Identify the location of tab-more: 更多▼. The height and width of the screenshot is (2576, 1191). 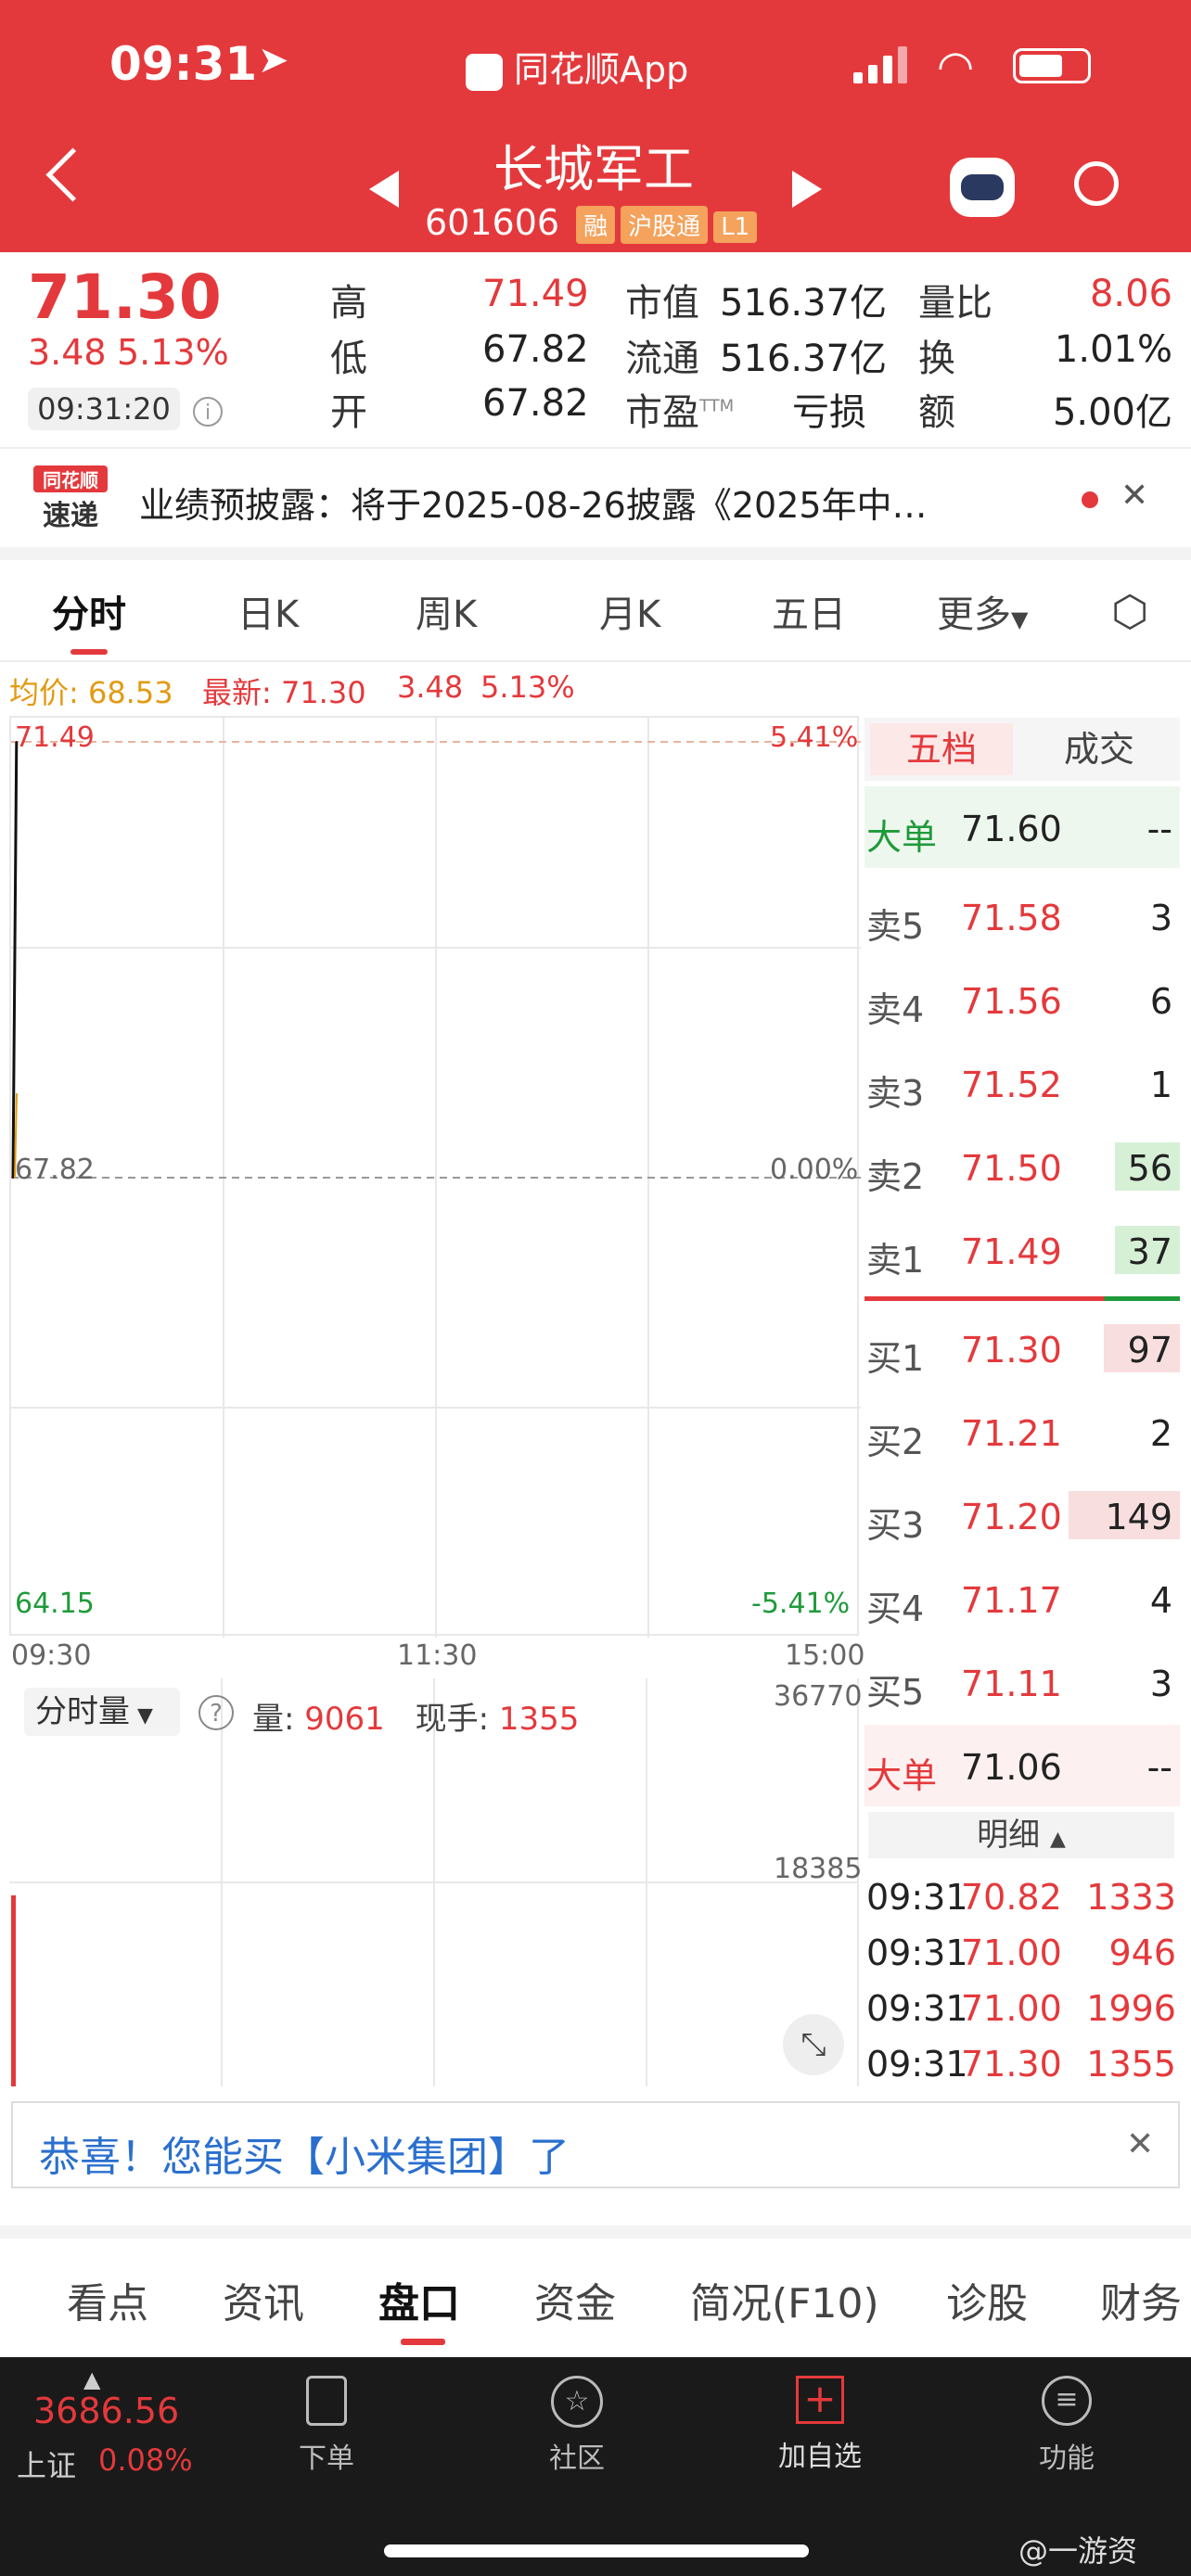
(982, 611).